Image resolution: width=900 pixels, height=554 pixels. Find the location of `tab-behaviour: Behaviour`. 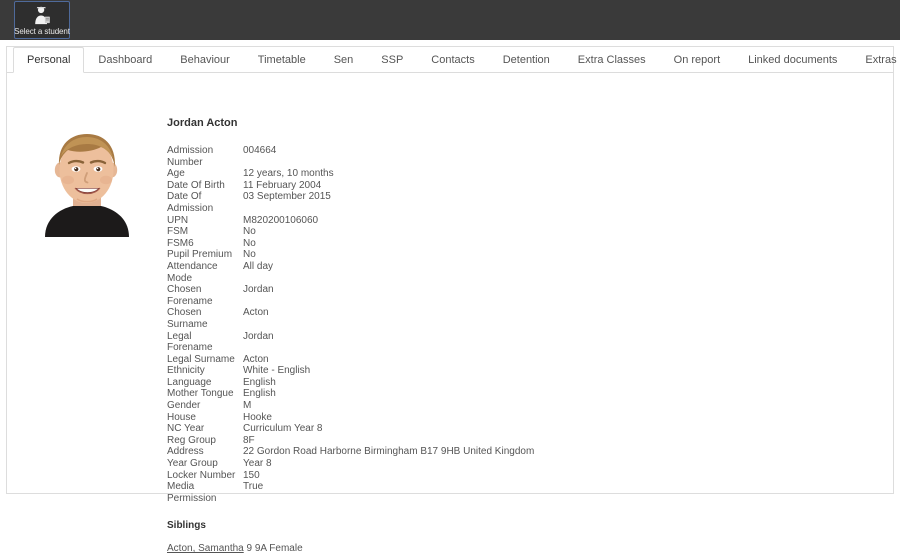

tab-behaviour: Behaviour is located at coordinates (205, 60).